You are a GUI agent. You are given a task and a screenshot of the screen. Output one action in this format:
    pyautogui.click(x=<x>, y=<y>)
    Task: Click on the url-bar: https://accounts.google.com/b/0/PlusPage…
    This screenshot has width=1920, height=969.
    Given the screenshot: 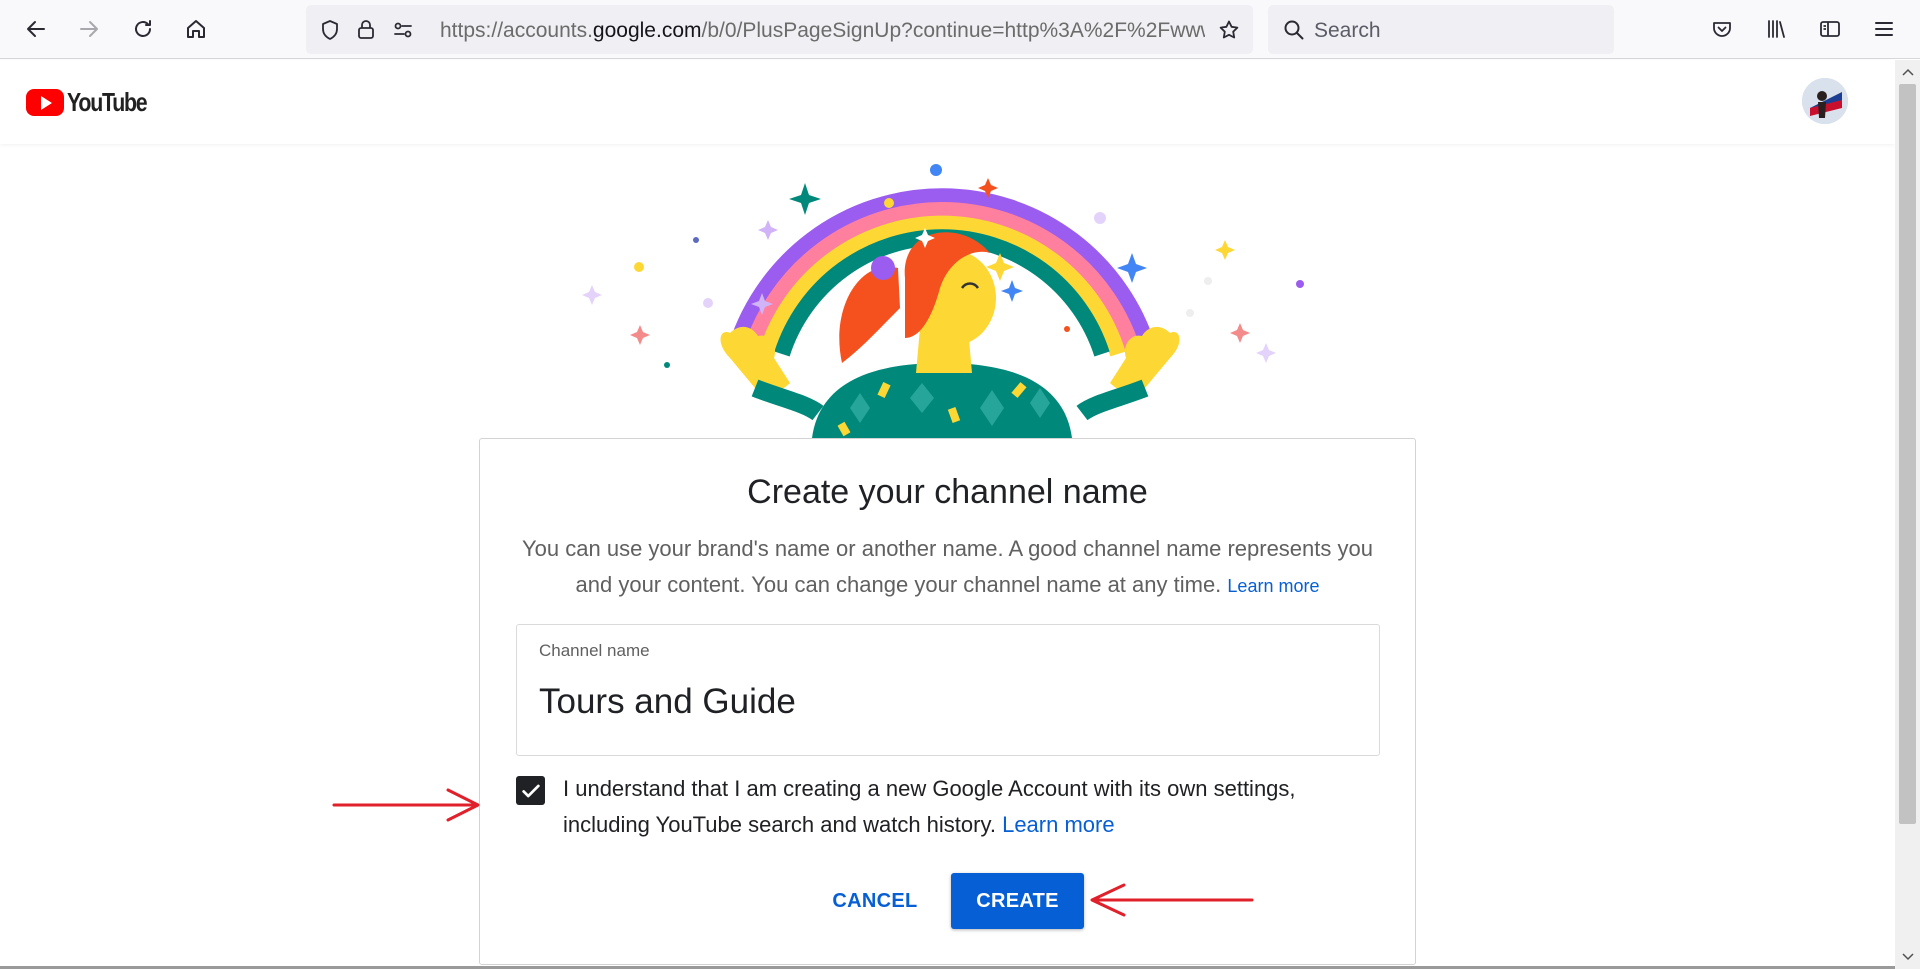 What is the action you would take?
    pyautogui.click(x=779, y=29)
    